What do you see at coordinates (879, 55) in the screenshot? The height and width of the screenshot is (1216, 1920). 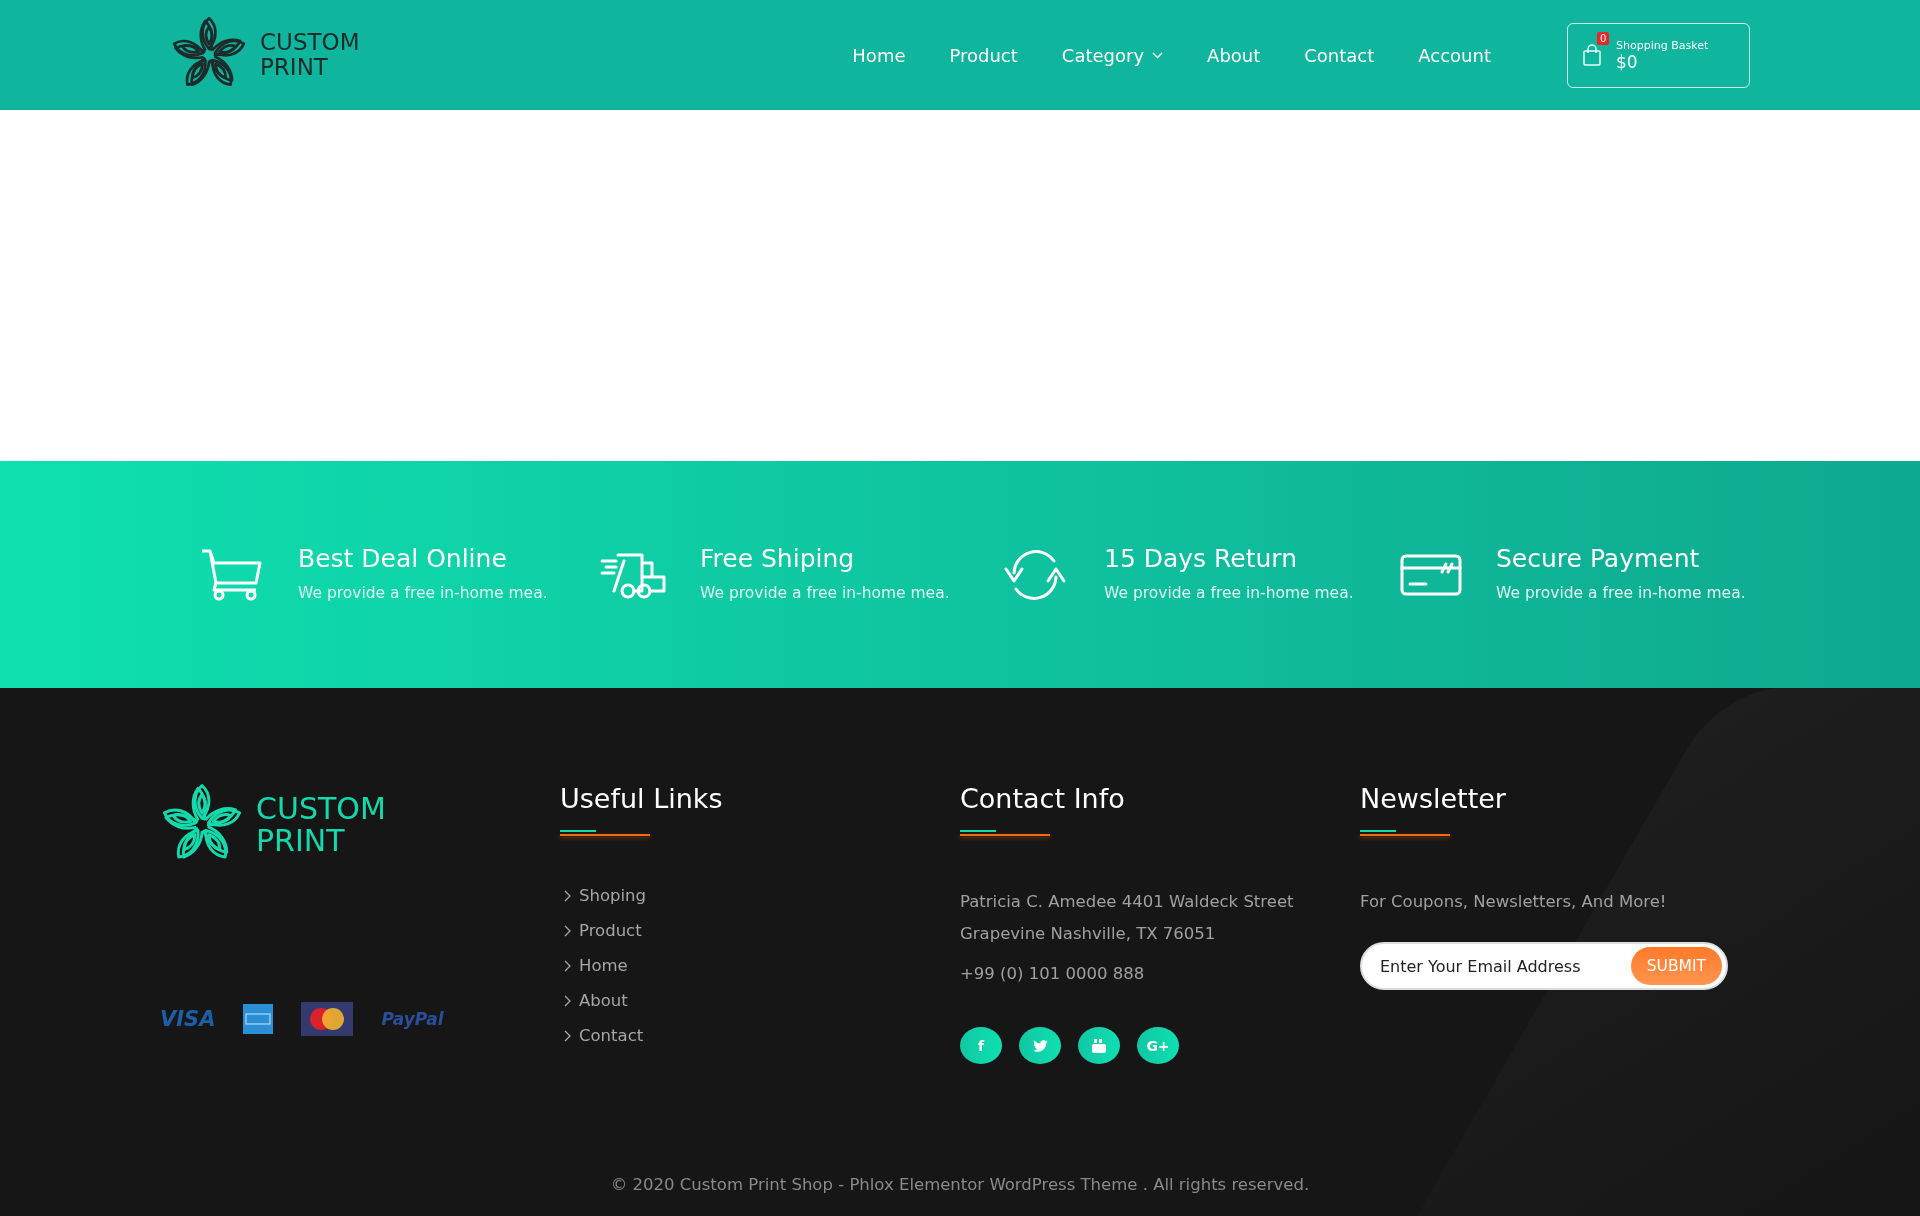 I see `nav-link: Home` at bounding box center [879, 55].